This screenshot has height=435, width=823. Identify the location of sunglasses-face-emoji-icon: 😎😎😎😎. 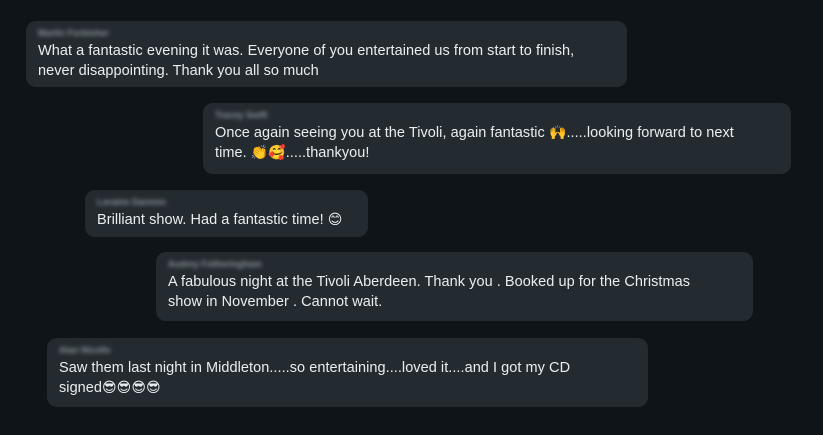
(131, 388).